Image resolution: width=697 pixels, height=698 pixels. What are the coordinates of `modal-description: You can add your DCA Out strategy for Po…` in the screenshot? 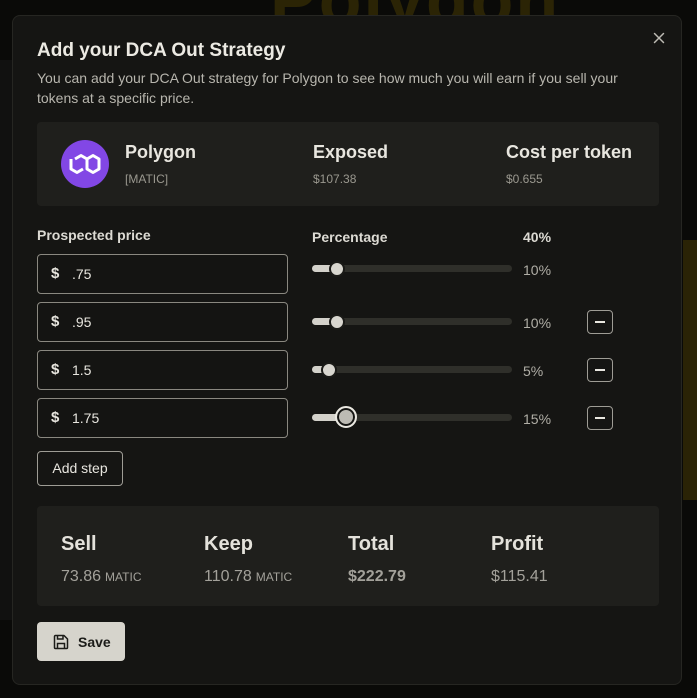 It's located at (327, 88).